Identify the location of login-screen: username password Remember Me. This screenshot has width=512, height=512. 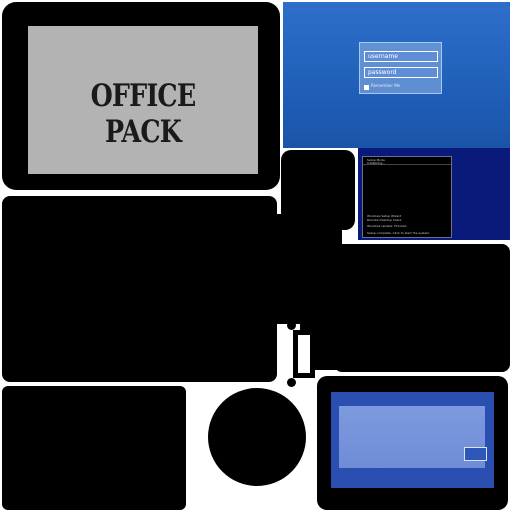
(396, 75).